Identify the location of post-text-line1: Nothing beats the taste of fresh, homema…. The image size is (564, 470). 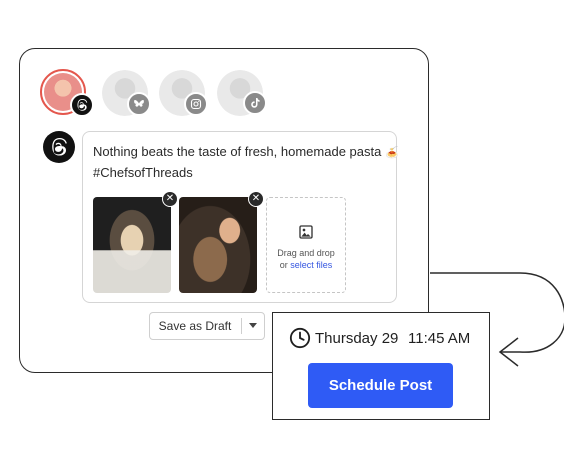
(237, 151).